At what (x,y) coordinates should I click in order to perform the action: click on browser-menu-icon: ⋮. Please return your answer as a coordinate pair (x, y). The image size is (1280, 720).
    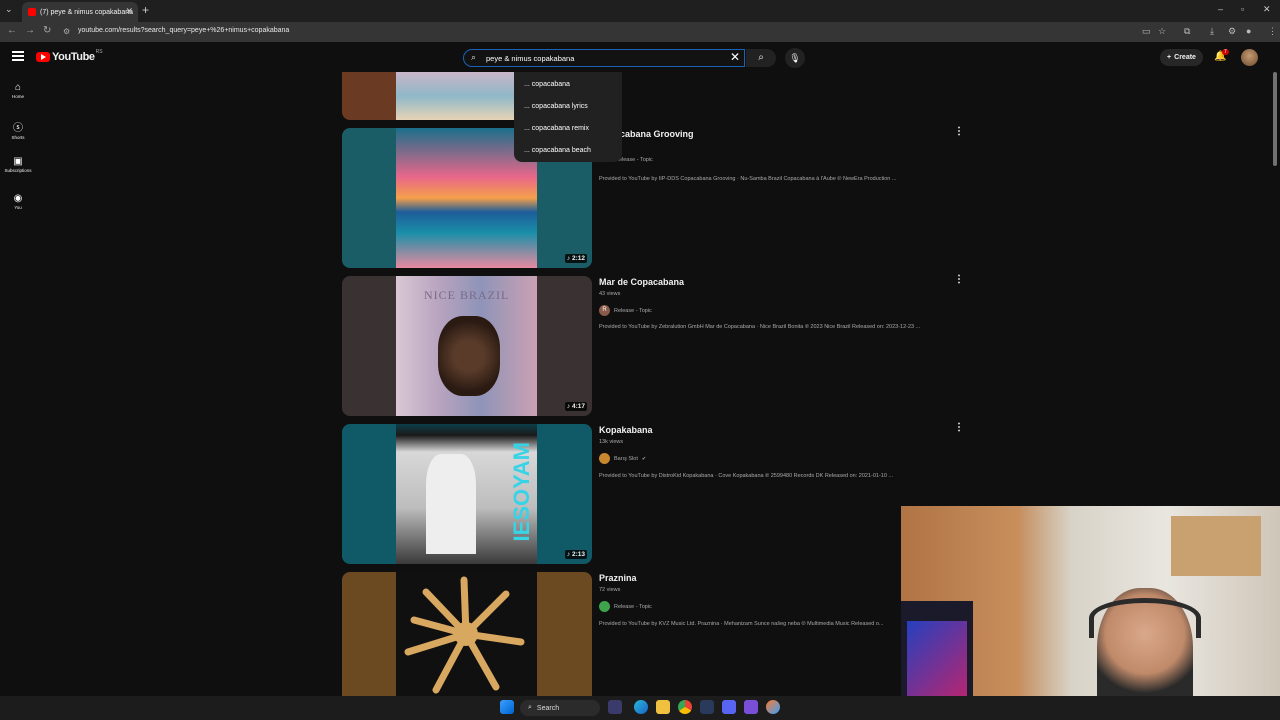
    Looking at the image, I should click on (1272, 31).